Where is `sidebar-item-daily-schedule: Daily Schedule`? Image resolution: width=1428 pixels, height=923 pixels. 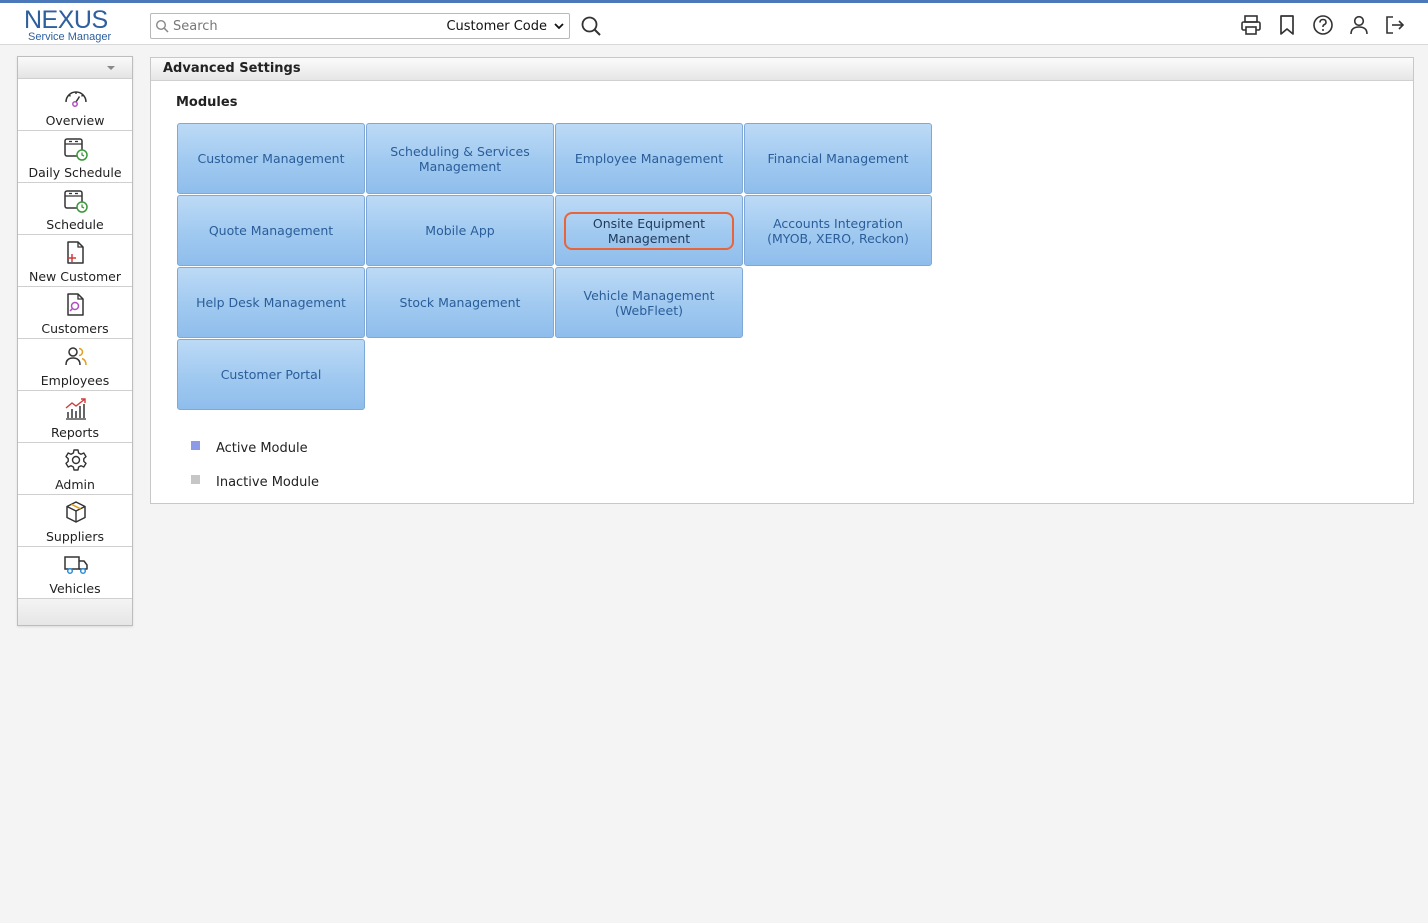 sidebar-item-daily-schedule: Daily Schedule is located at coordinates (75, 157).